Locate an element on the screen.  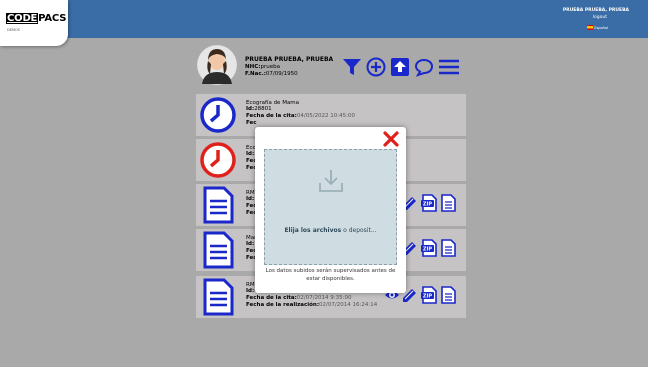
chat-icon is located at coordinates (424, 67).